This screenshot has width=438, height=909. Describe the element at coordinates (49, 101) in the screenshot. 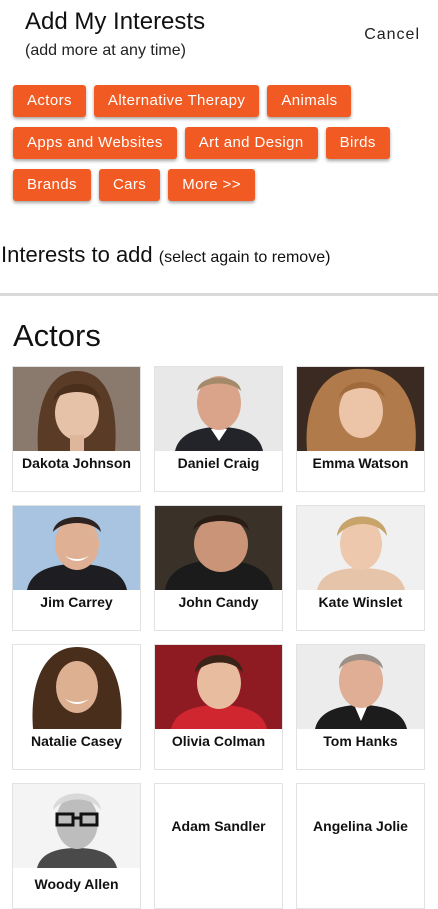

I see `chip-actors: Actors` at that location.